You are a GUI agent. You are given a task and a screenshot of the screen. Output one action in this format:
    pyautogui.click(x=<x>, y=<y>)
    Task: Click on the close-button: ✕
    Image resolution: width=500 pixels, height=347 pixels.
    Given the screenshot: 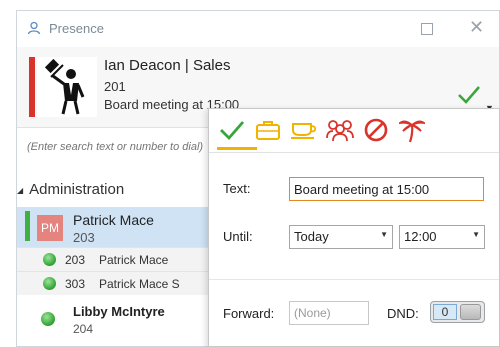 What is the action you would take?
    pyautogui.click(x=476, y=27)
    